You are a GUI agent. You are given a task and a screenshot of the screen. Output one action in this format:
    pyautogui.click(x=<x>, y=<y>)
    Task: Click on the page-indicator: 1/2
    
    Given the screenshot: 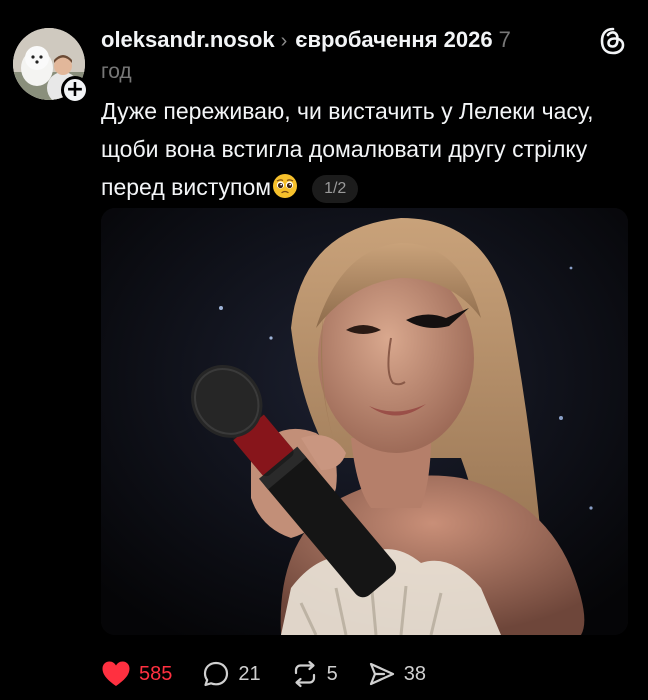 What is the action you would take?
    pyautogui.click(x=335, y=189)
    